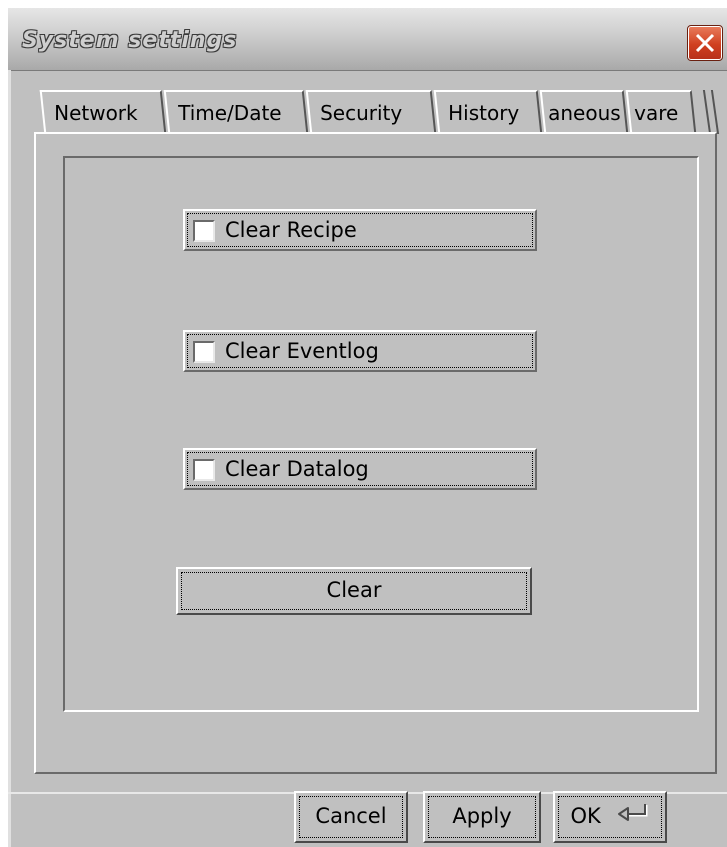  What do you see at coordinates (610, 817) in the screenshot?
I see `ok-button: OK` at bounding box center [610, 817].